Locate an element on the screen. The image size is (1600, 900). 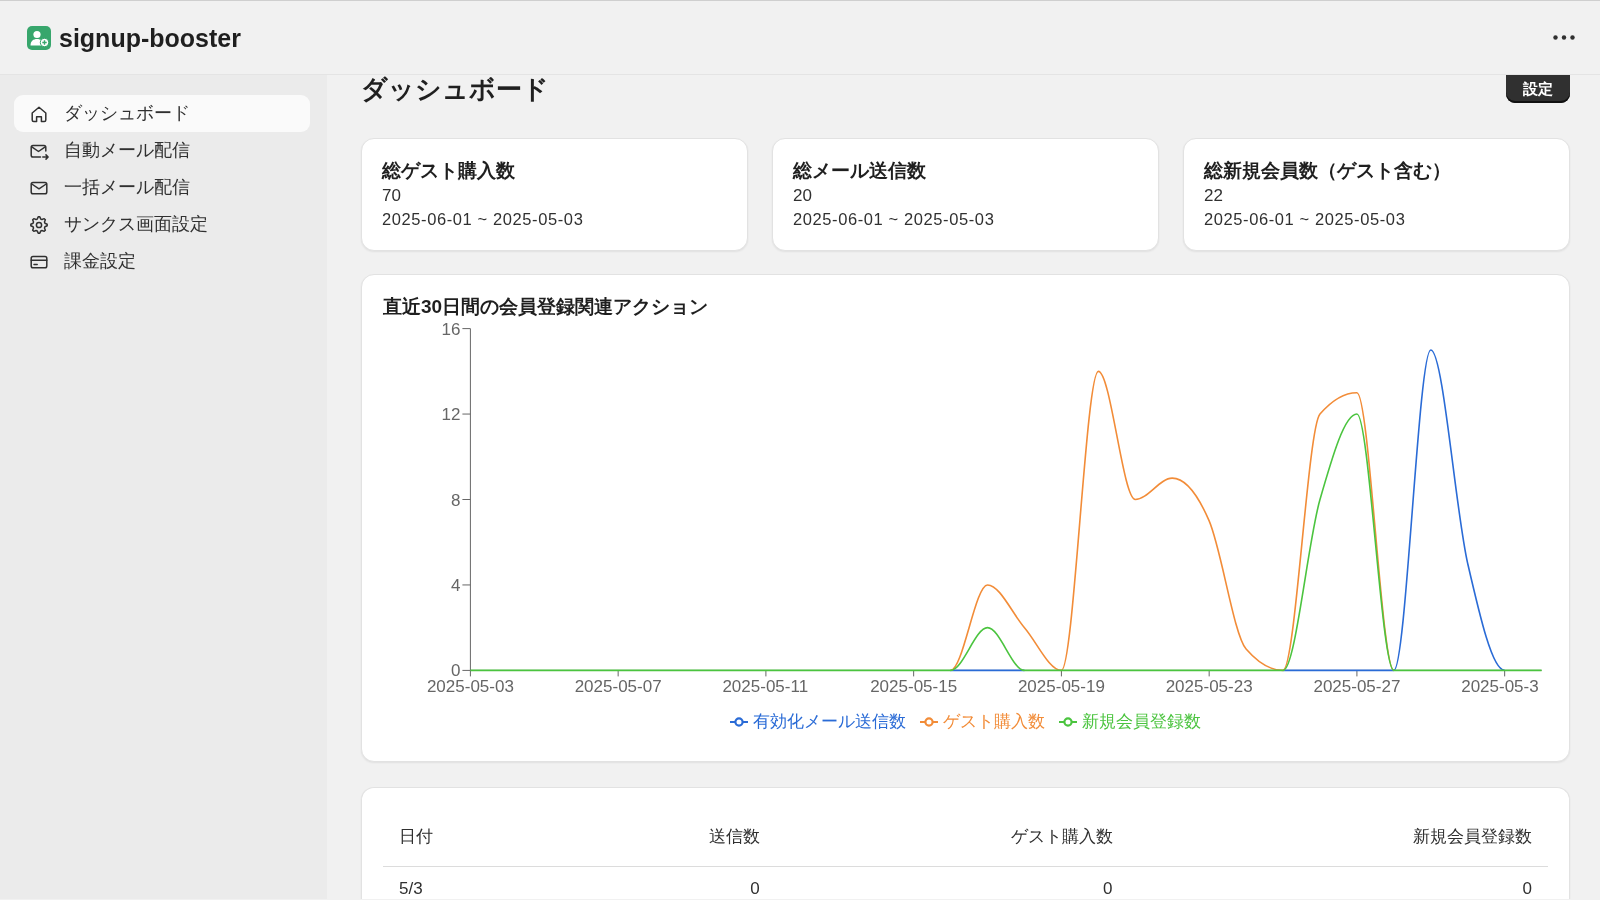
chart-title: 直近30日間の会員登録関連アクション is located at coordinates (546, 307).